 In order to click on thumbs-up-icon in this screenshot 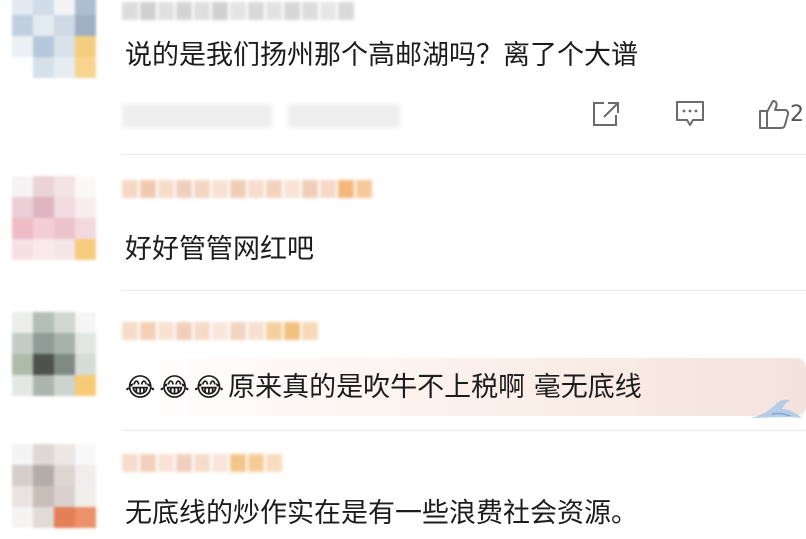, I will do `click(774, 114)`.